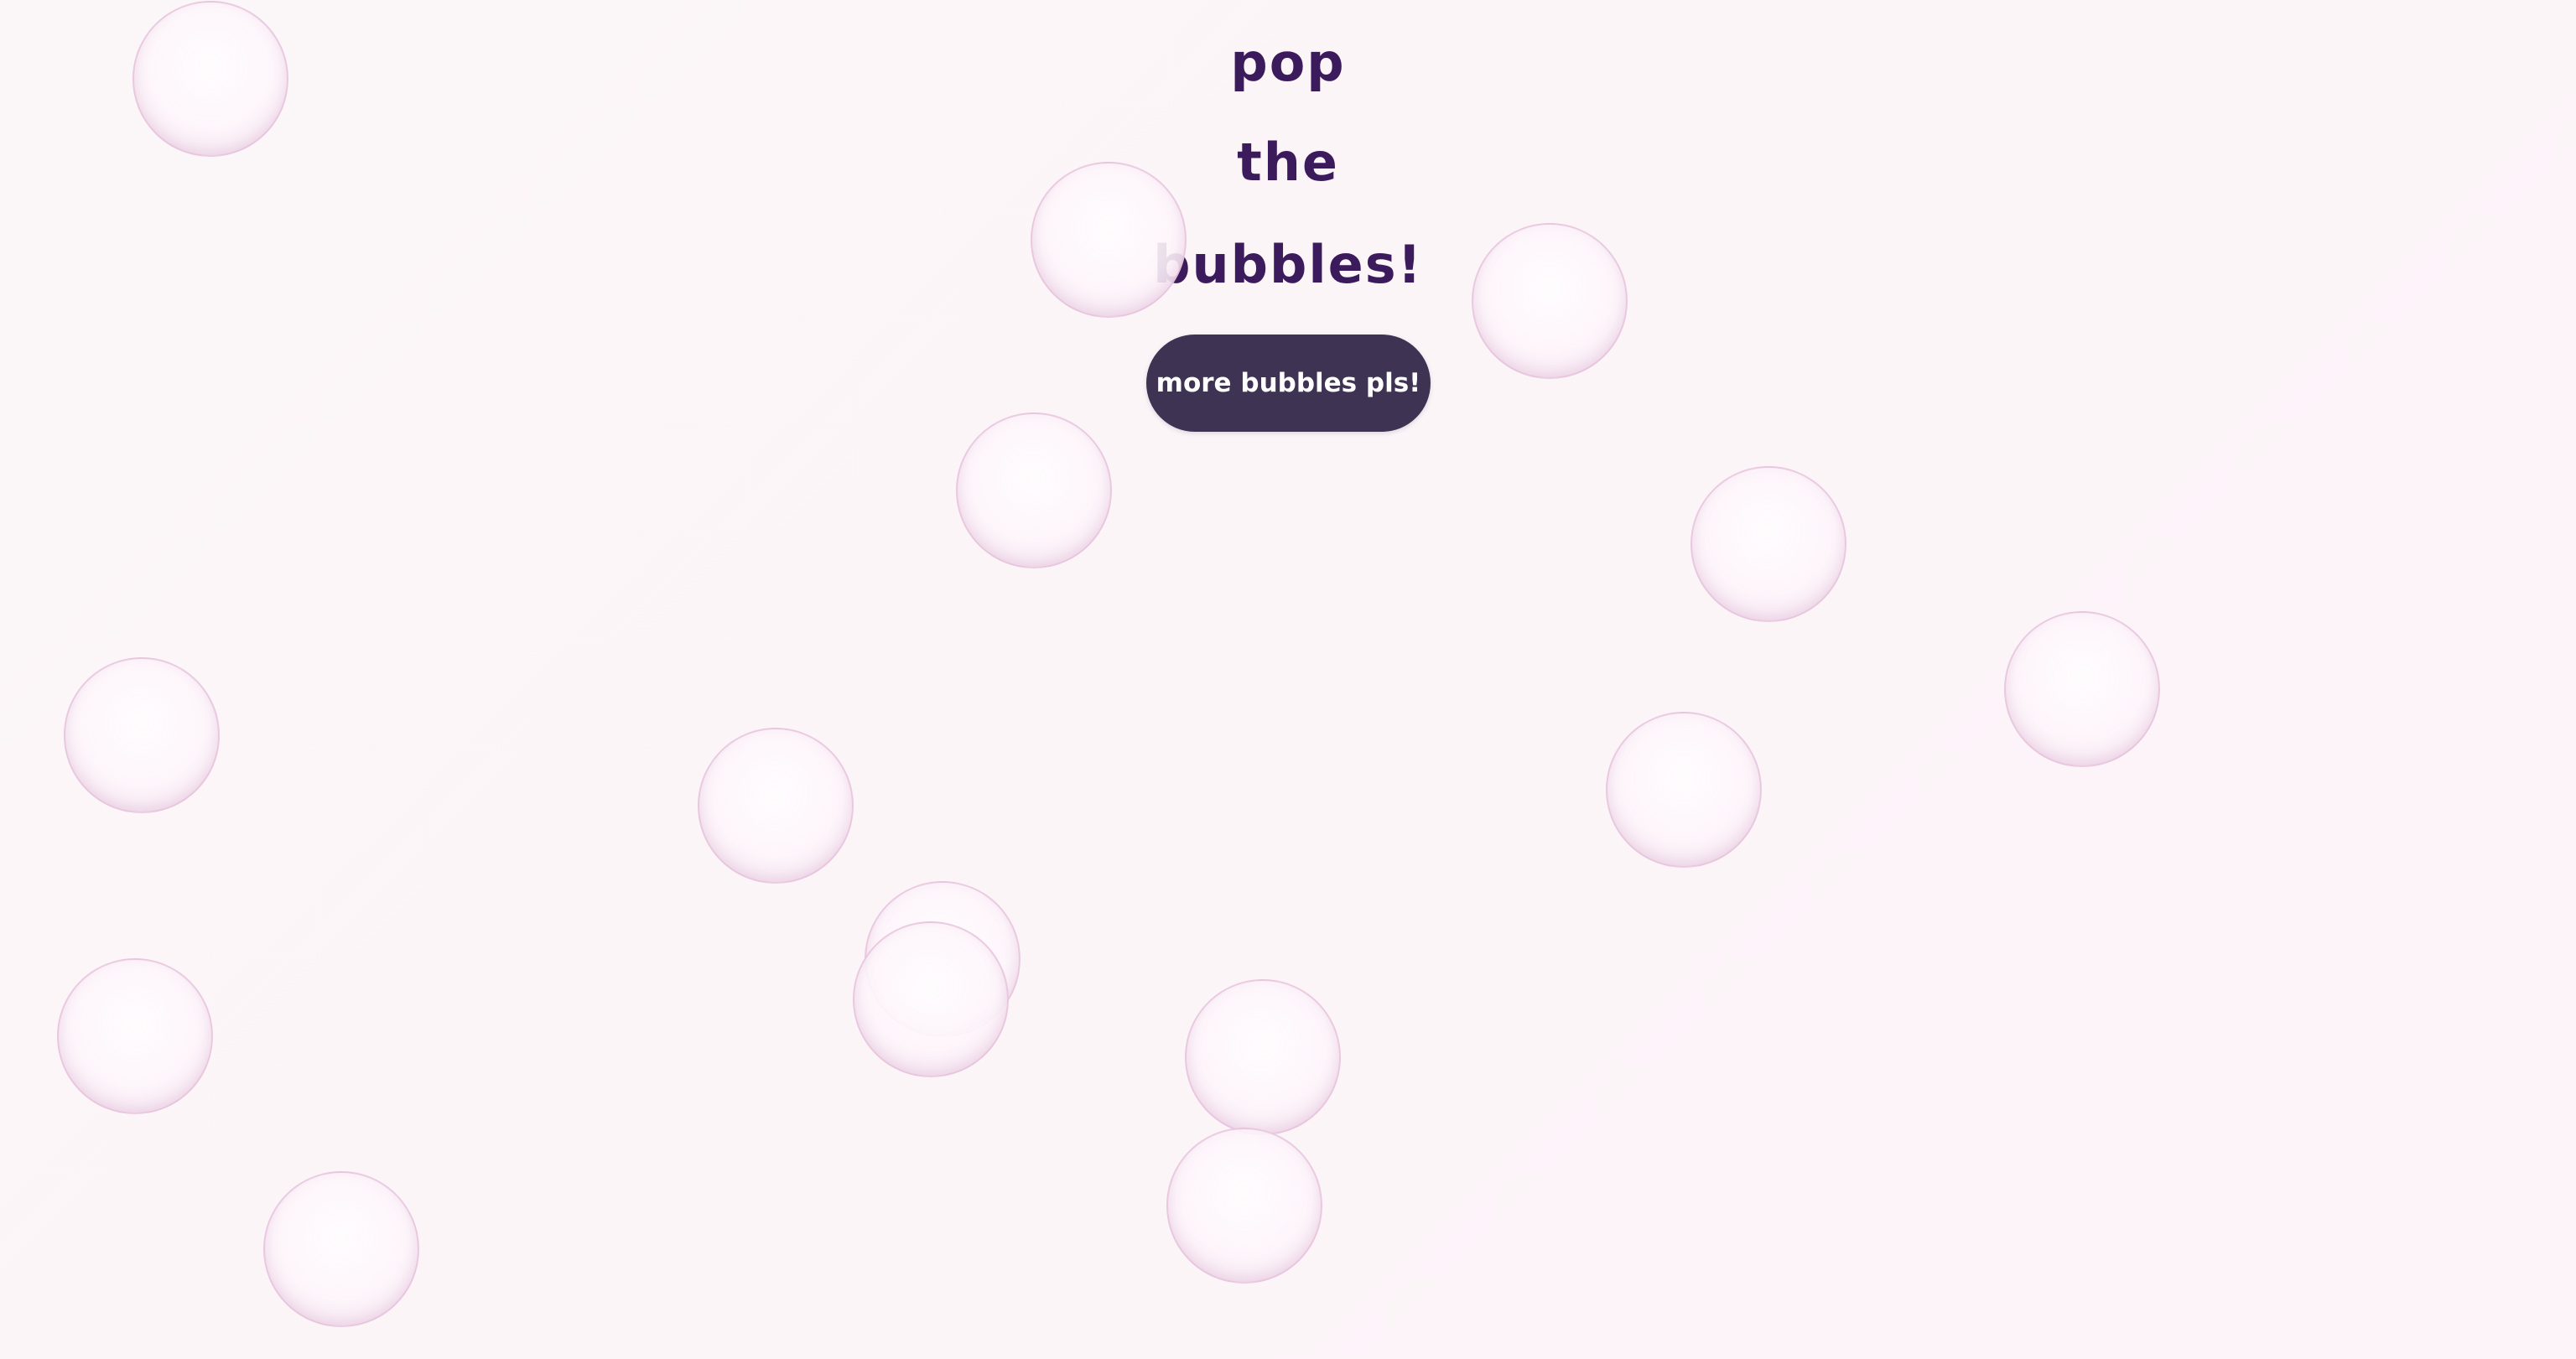  What do you see at coordinates (1288, 383) in the screenshot?
I see `more-bubbles-button: more bubbles pls!` at bounding box center [1288, 383].